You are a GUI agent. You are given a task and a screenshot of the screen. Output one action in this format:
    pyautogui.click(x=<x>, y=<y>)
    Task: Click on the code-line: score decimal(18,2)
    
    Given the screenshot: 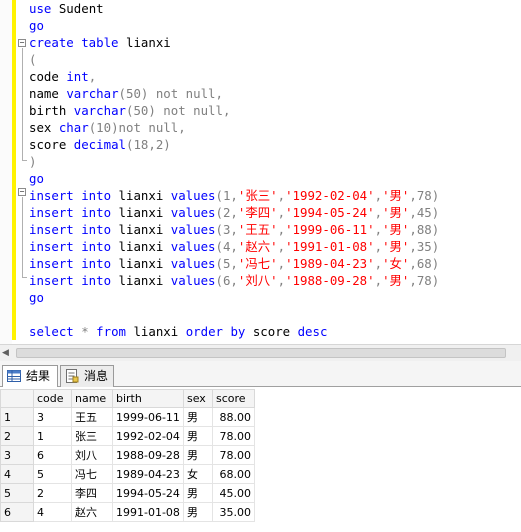 What is the action you would take?
    pyautogui.click(x=100, y=144)
    